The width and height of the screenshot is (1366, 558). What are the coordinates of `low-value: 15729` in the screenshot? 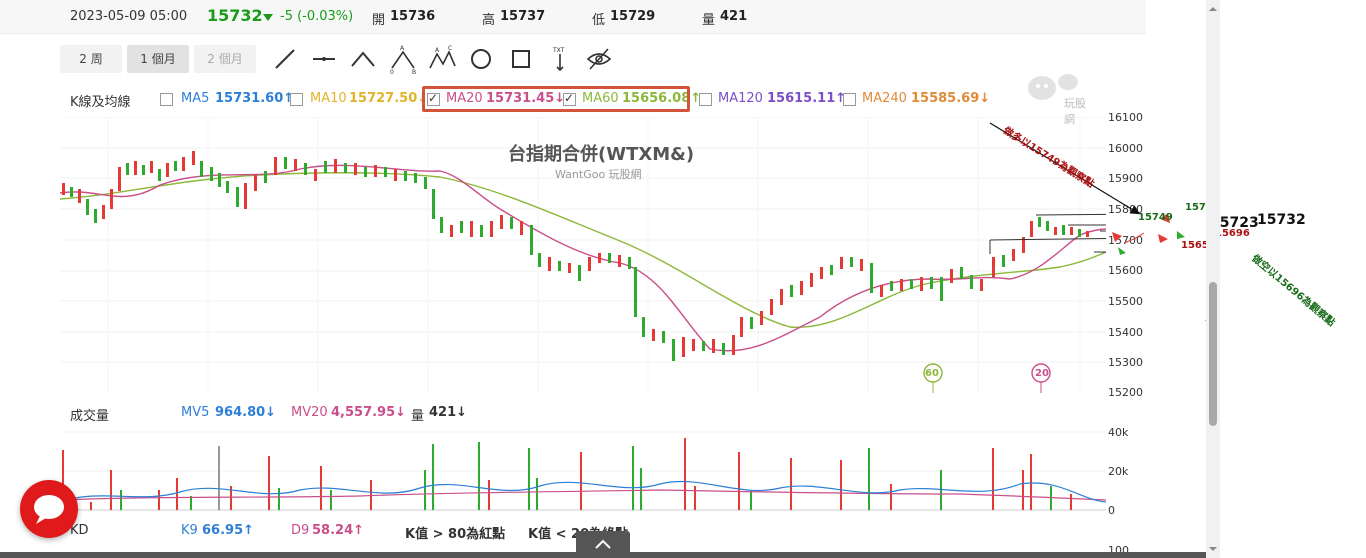 It's located at (633, 16).